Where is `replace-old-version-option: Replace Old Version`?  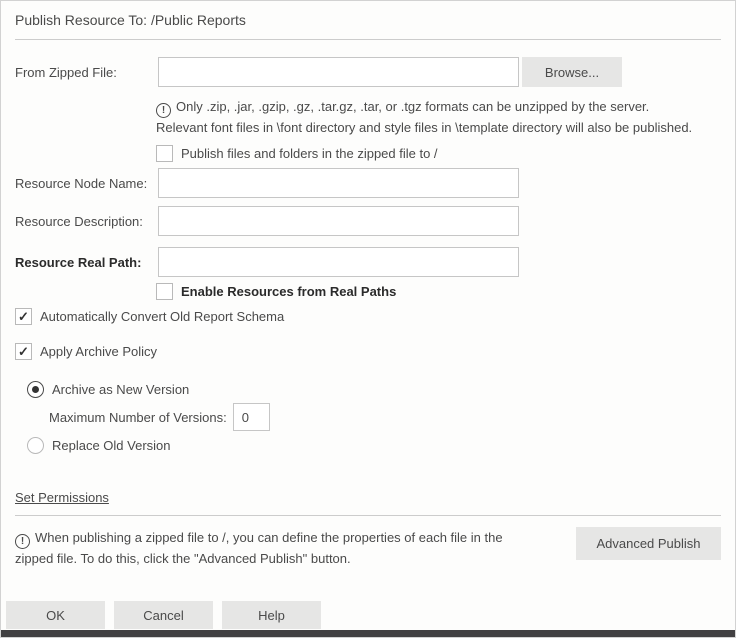
replace-old-version-option: Replace Old Version is located at coordinates (381, 445).